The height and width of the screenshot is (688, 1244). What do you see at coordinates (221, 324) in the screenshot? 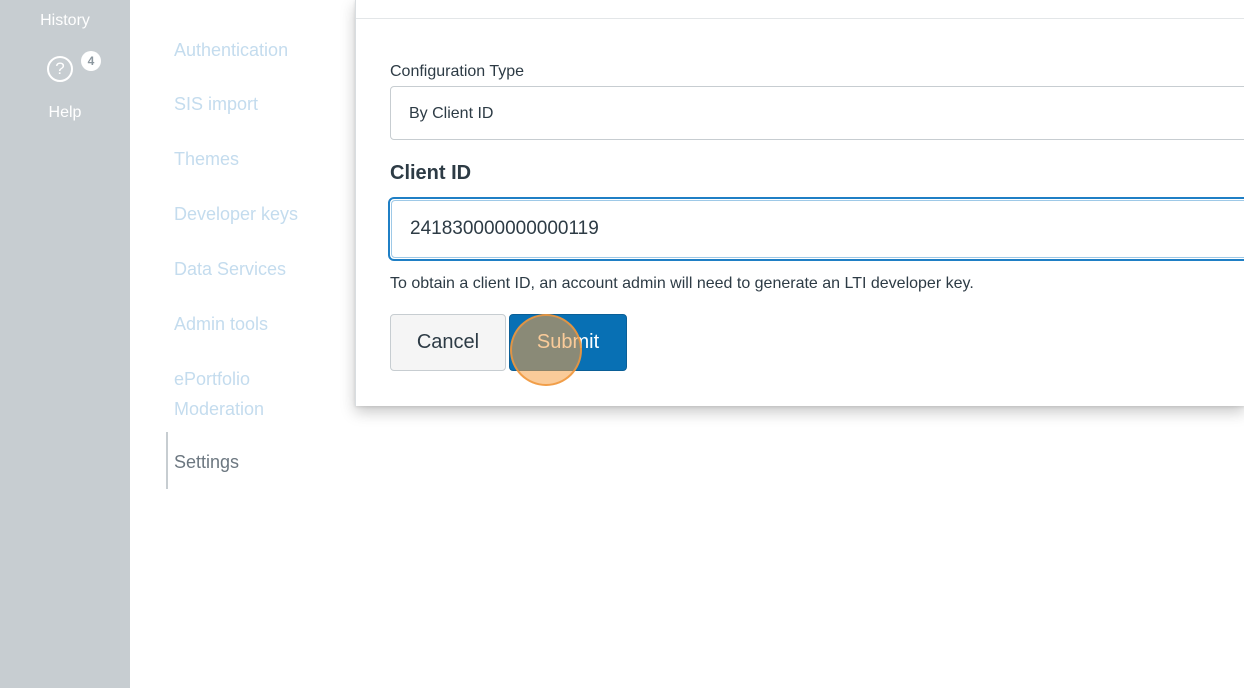
I see `section-nav-admin-tools: Admin tools` at bounding box center [221, 324].